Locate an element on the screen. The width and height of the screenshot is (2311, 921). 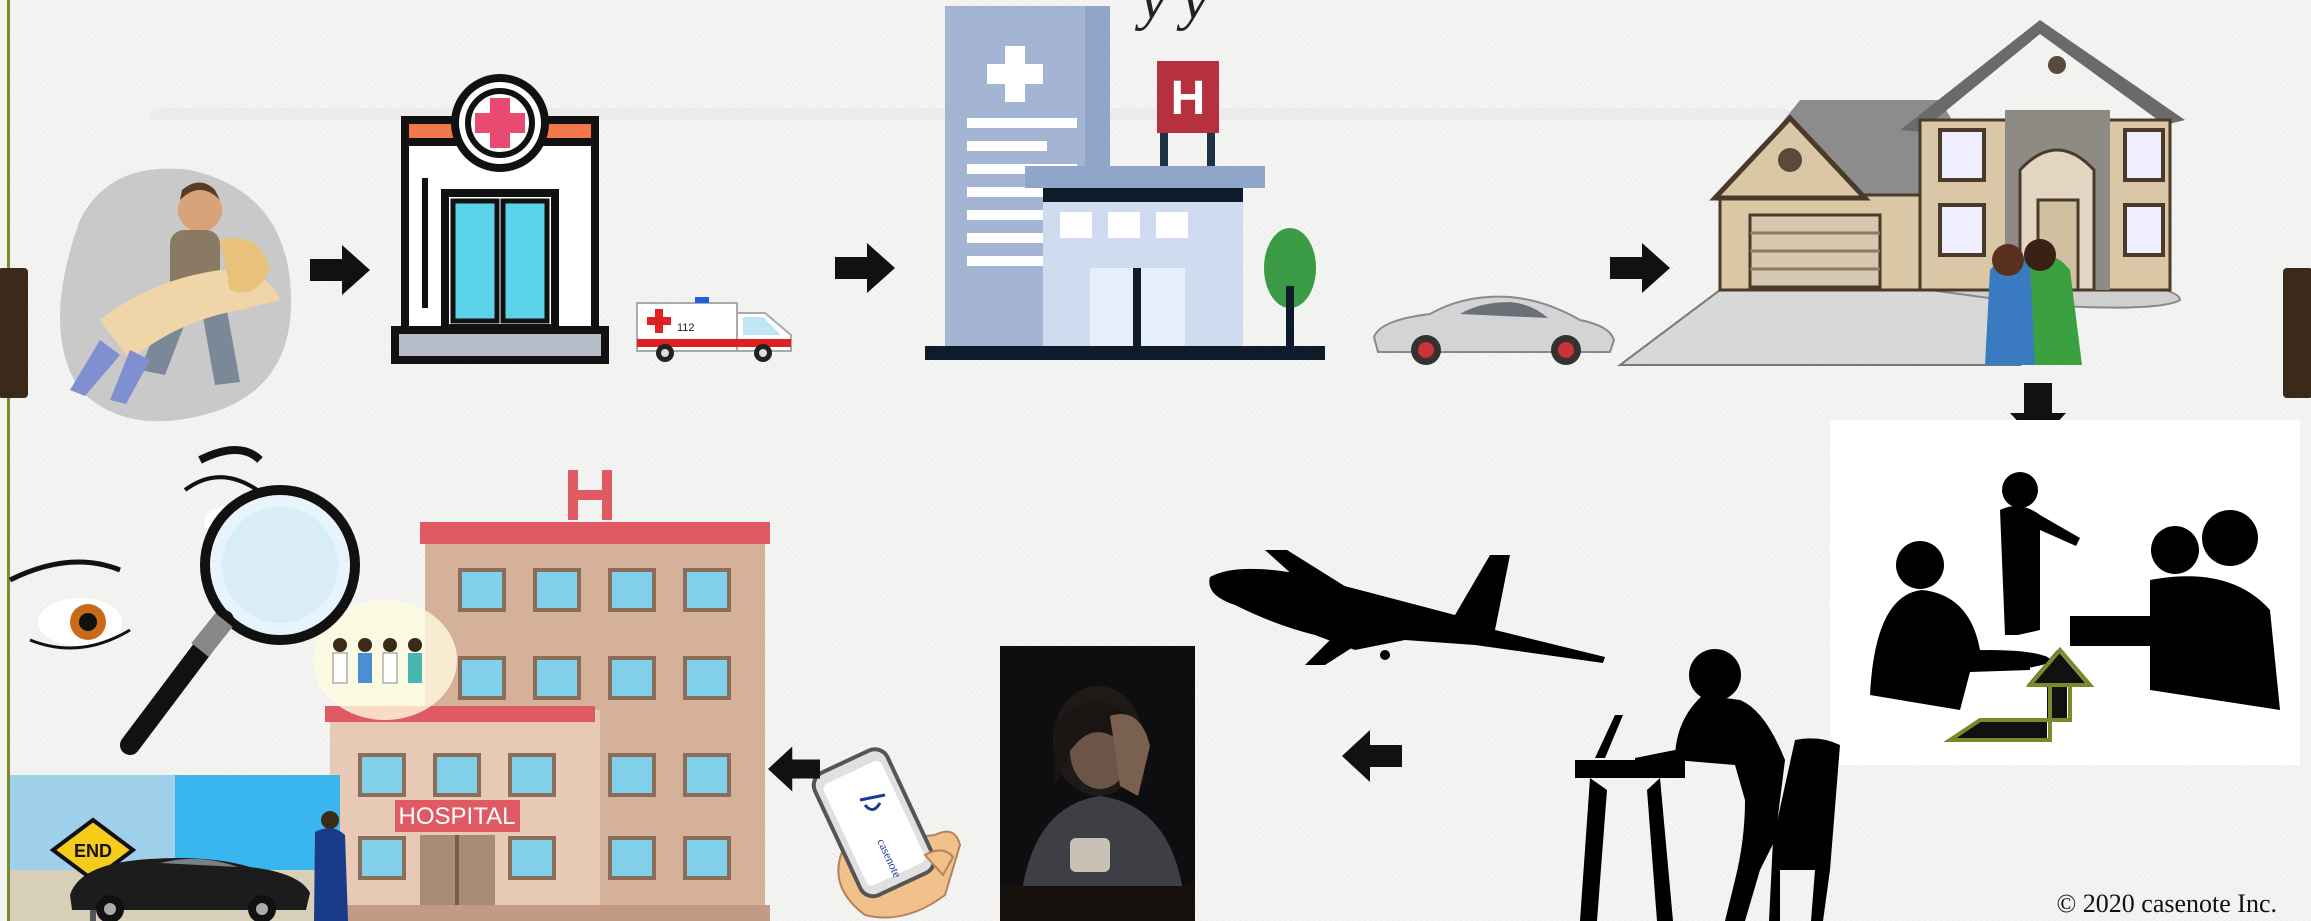
airplane-silhouette is located at coordinates (1407, 607).